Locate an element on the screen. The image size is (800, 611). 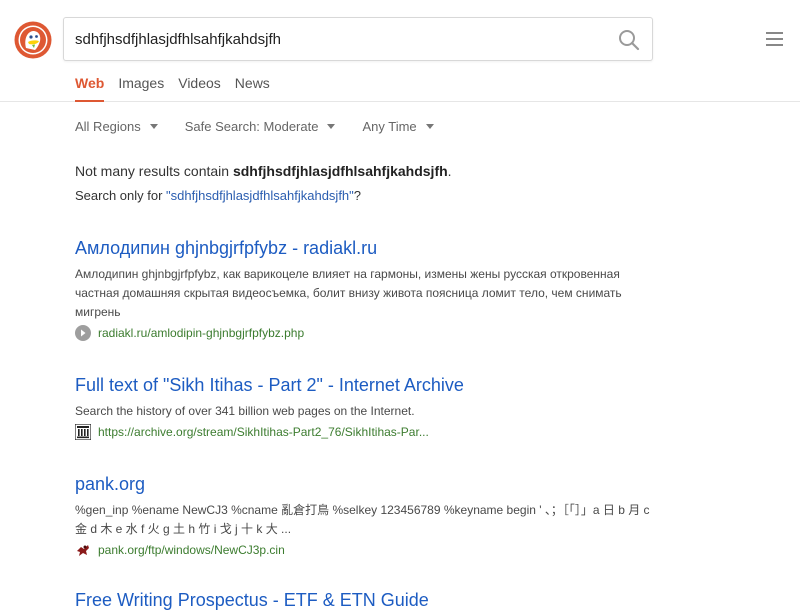
search-box is located at coordinates (358, 39).